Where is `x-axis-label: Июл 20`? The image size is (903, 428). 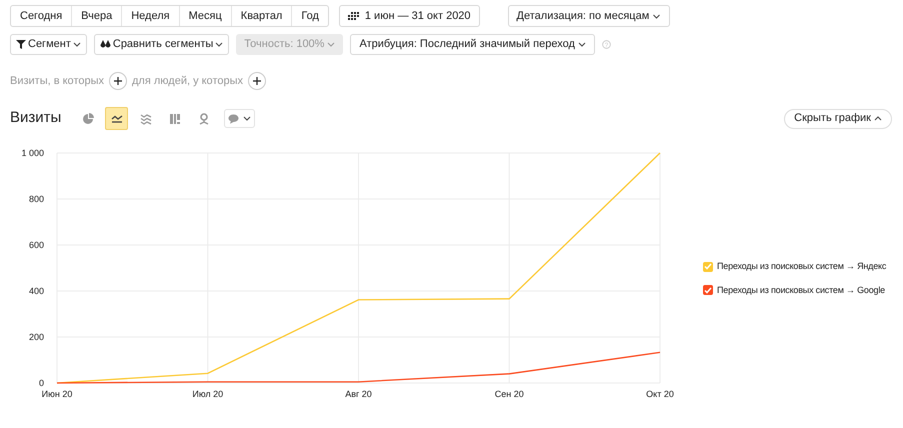 x-axis-label: Июл 20 is located at coordinates (208, 394).